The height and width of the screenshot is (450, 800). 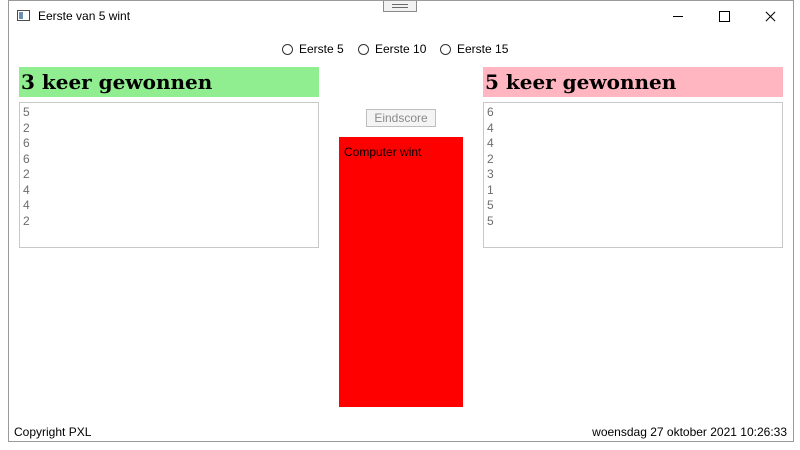 I want to click on computer-rolls-list: 6 4 4 2 3 1 5 5, so click(x=633, y=175).